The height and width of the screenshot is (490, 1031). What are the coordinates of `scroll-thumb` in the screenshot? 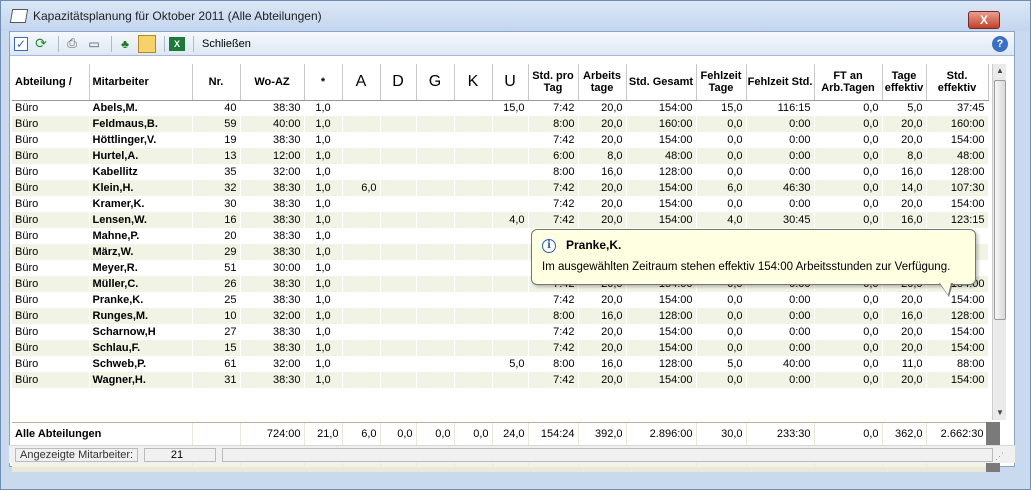 It's located at (1000, 200).